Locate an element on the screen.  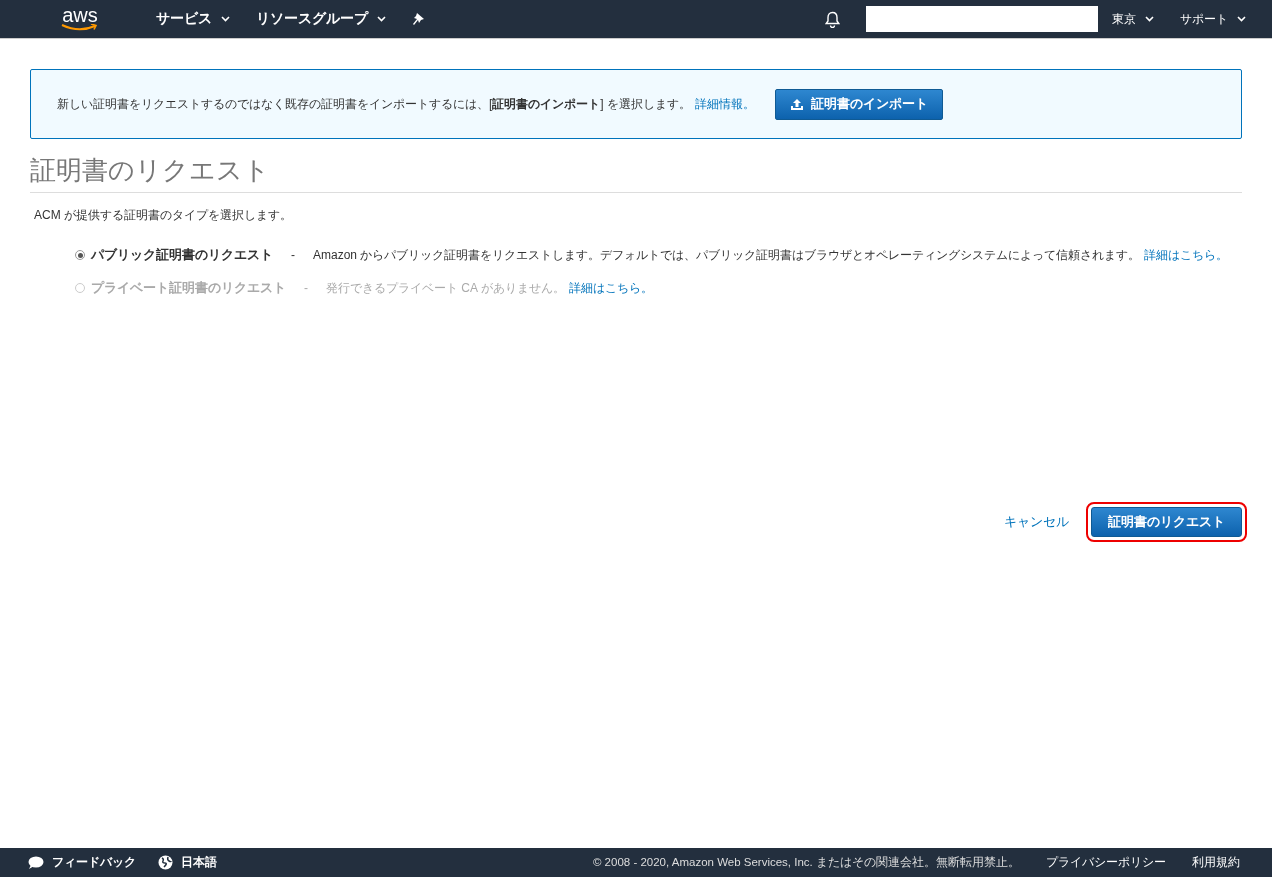
nav-menu: 東京 is located at coordinates (1133, 19).